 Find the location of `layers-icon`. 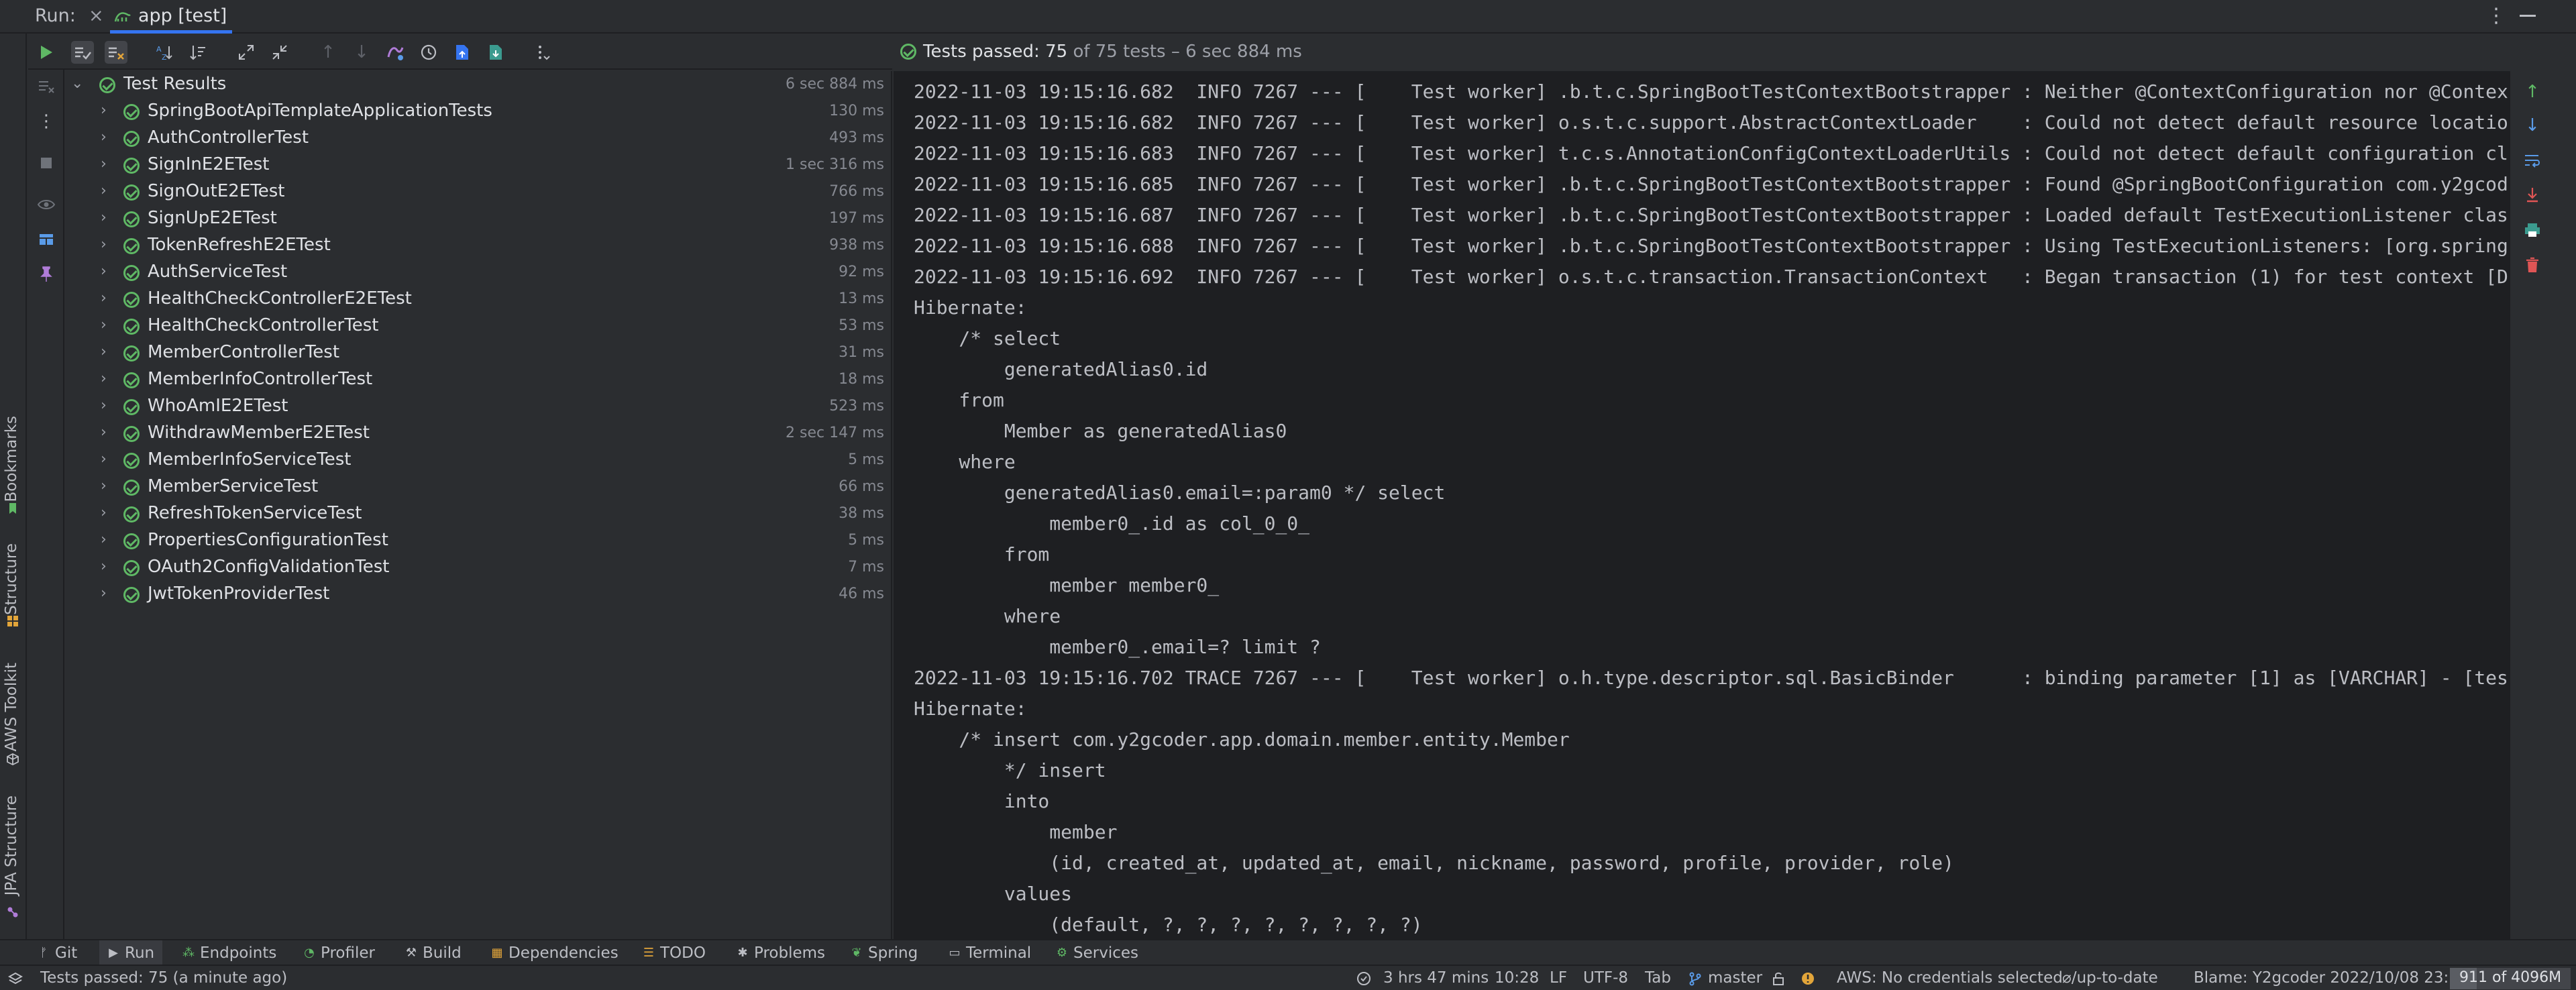

layers-icon is located at coordinates (15, 979).